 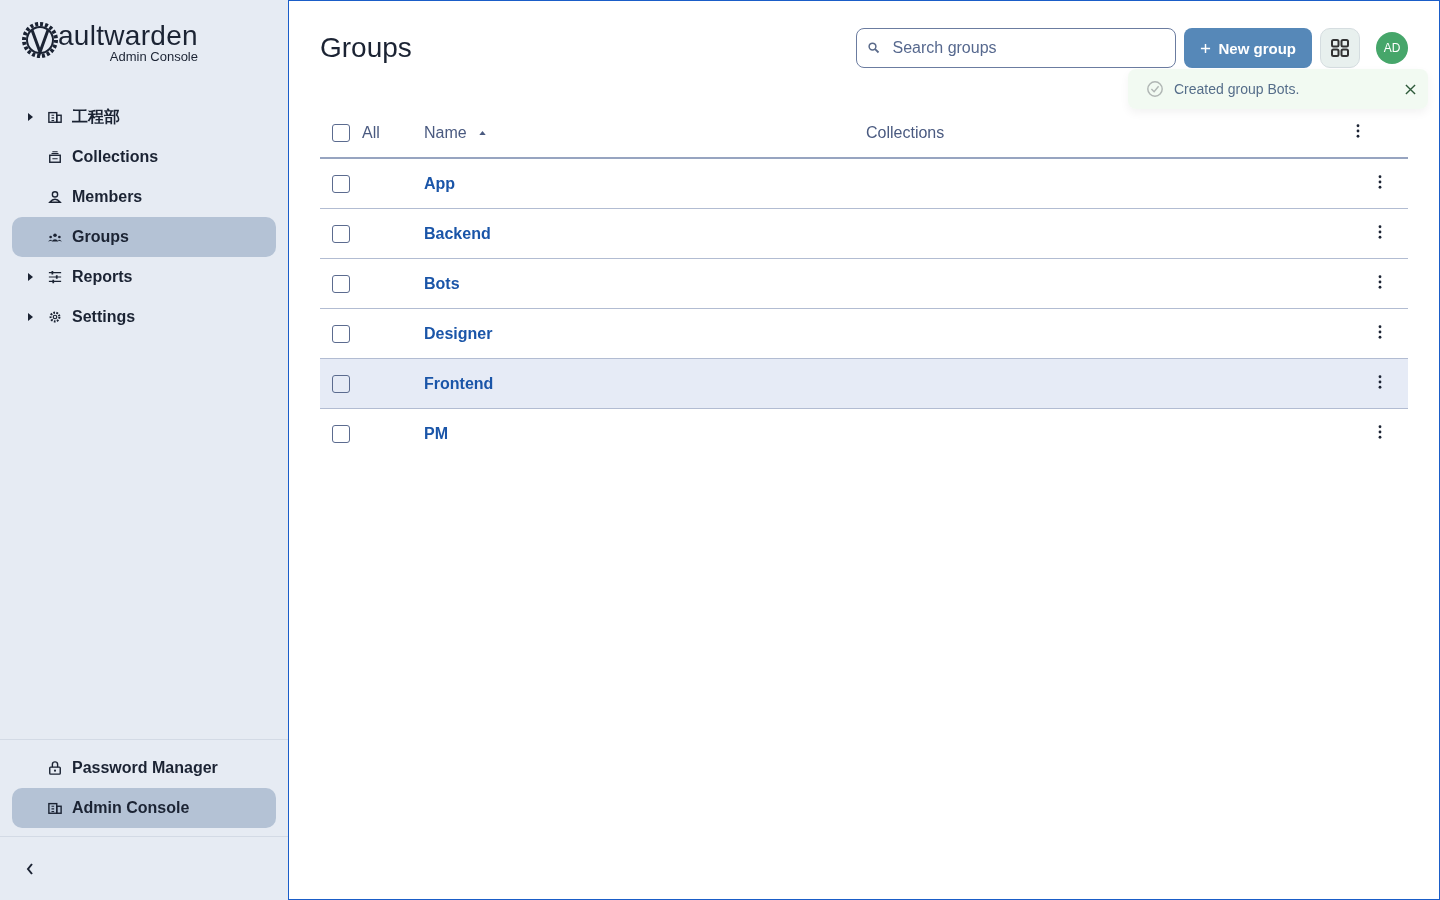 What do you see at coordinates (873, 48) in the screenshot?
I see `search-icon` at bounding box center [873, 48].